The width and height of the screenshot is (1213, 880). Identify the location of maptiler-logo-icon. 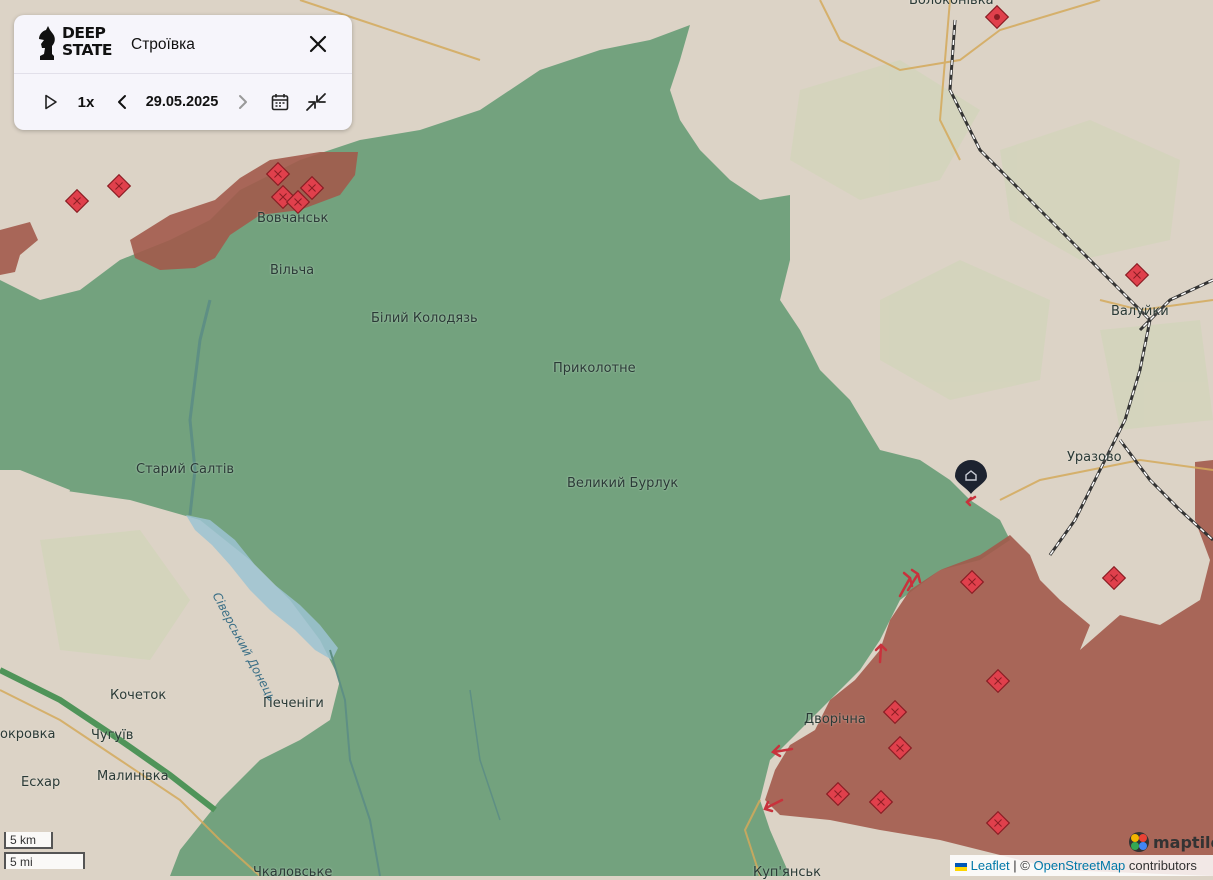
(1139, 842).